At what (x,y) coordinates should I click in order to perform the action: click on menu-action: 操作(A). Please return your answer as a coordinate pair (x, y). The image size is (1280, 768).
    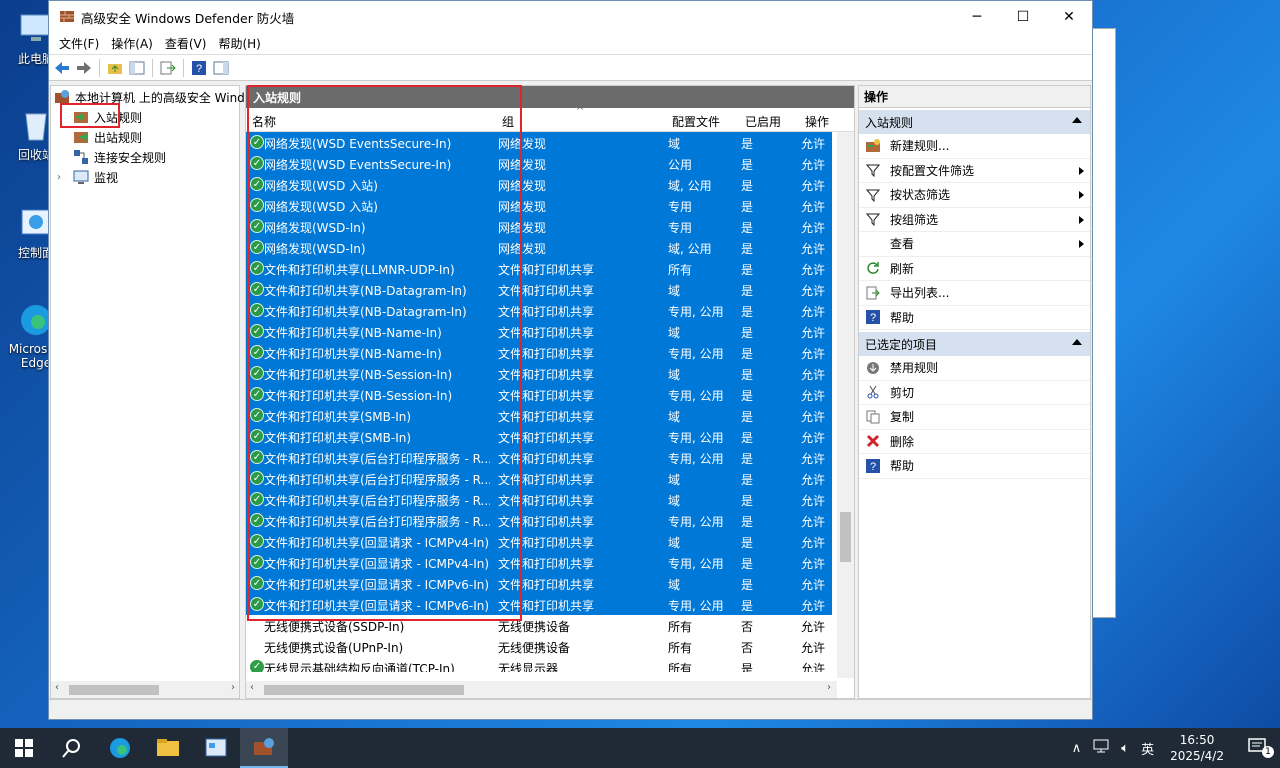
    Looking at the image, I should click on (132, 43).